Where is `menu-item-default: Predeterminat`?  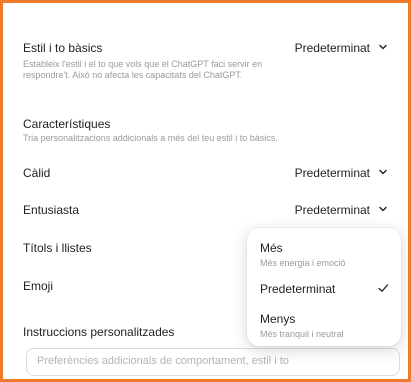
menu-item-default: Predeterminat is located at coordinates (324, 289).